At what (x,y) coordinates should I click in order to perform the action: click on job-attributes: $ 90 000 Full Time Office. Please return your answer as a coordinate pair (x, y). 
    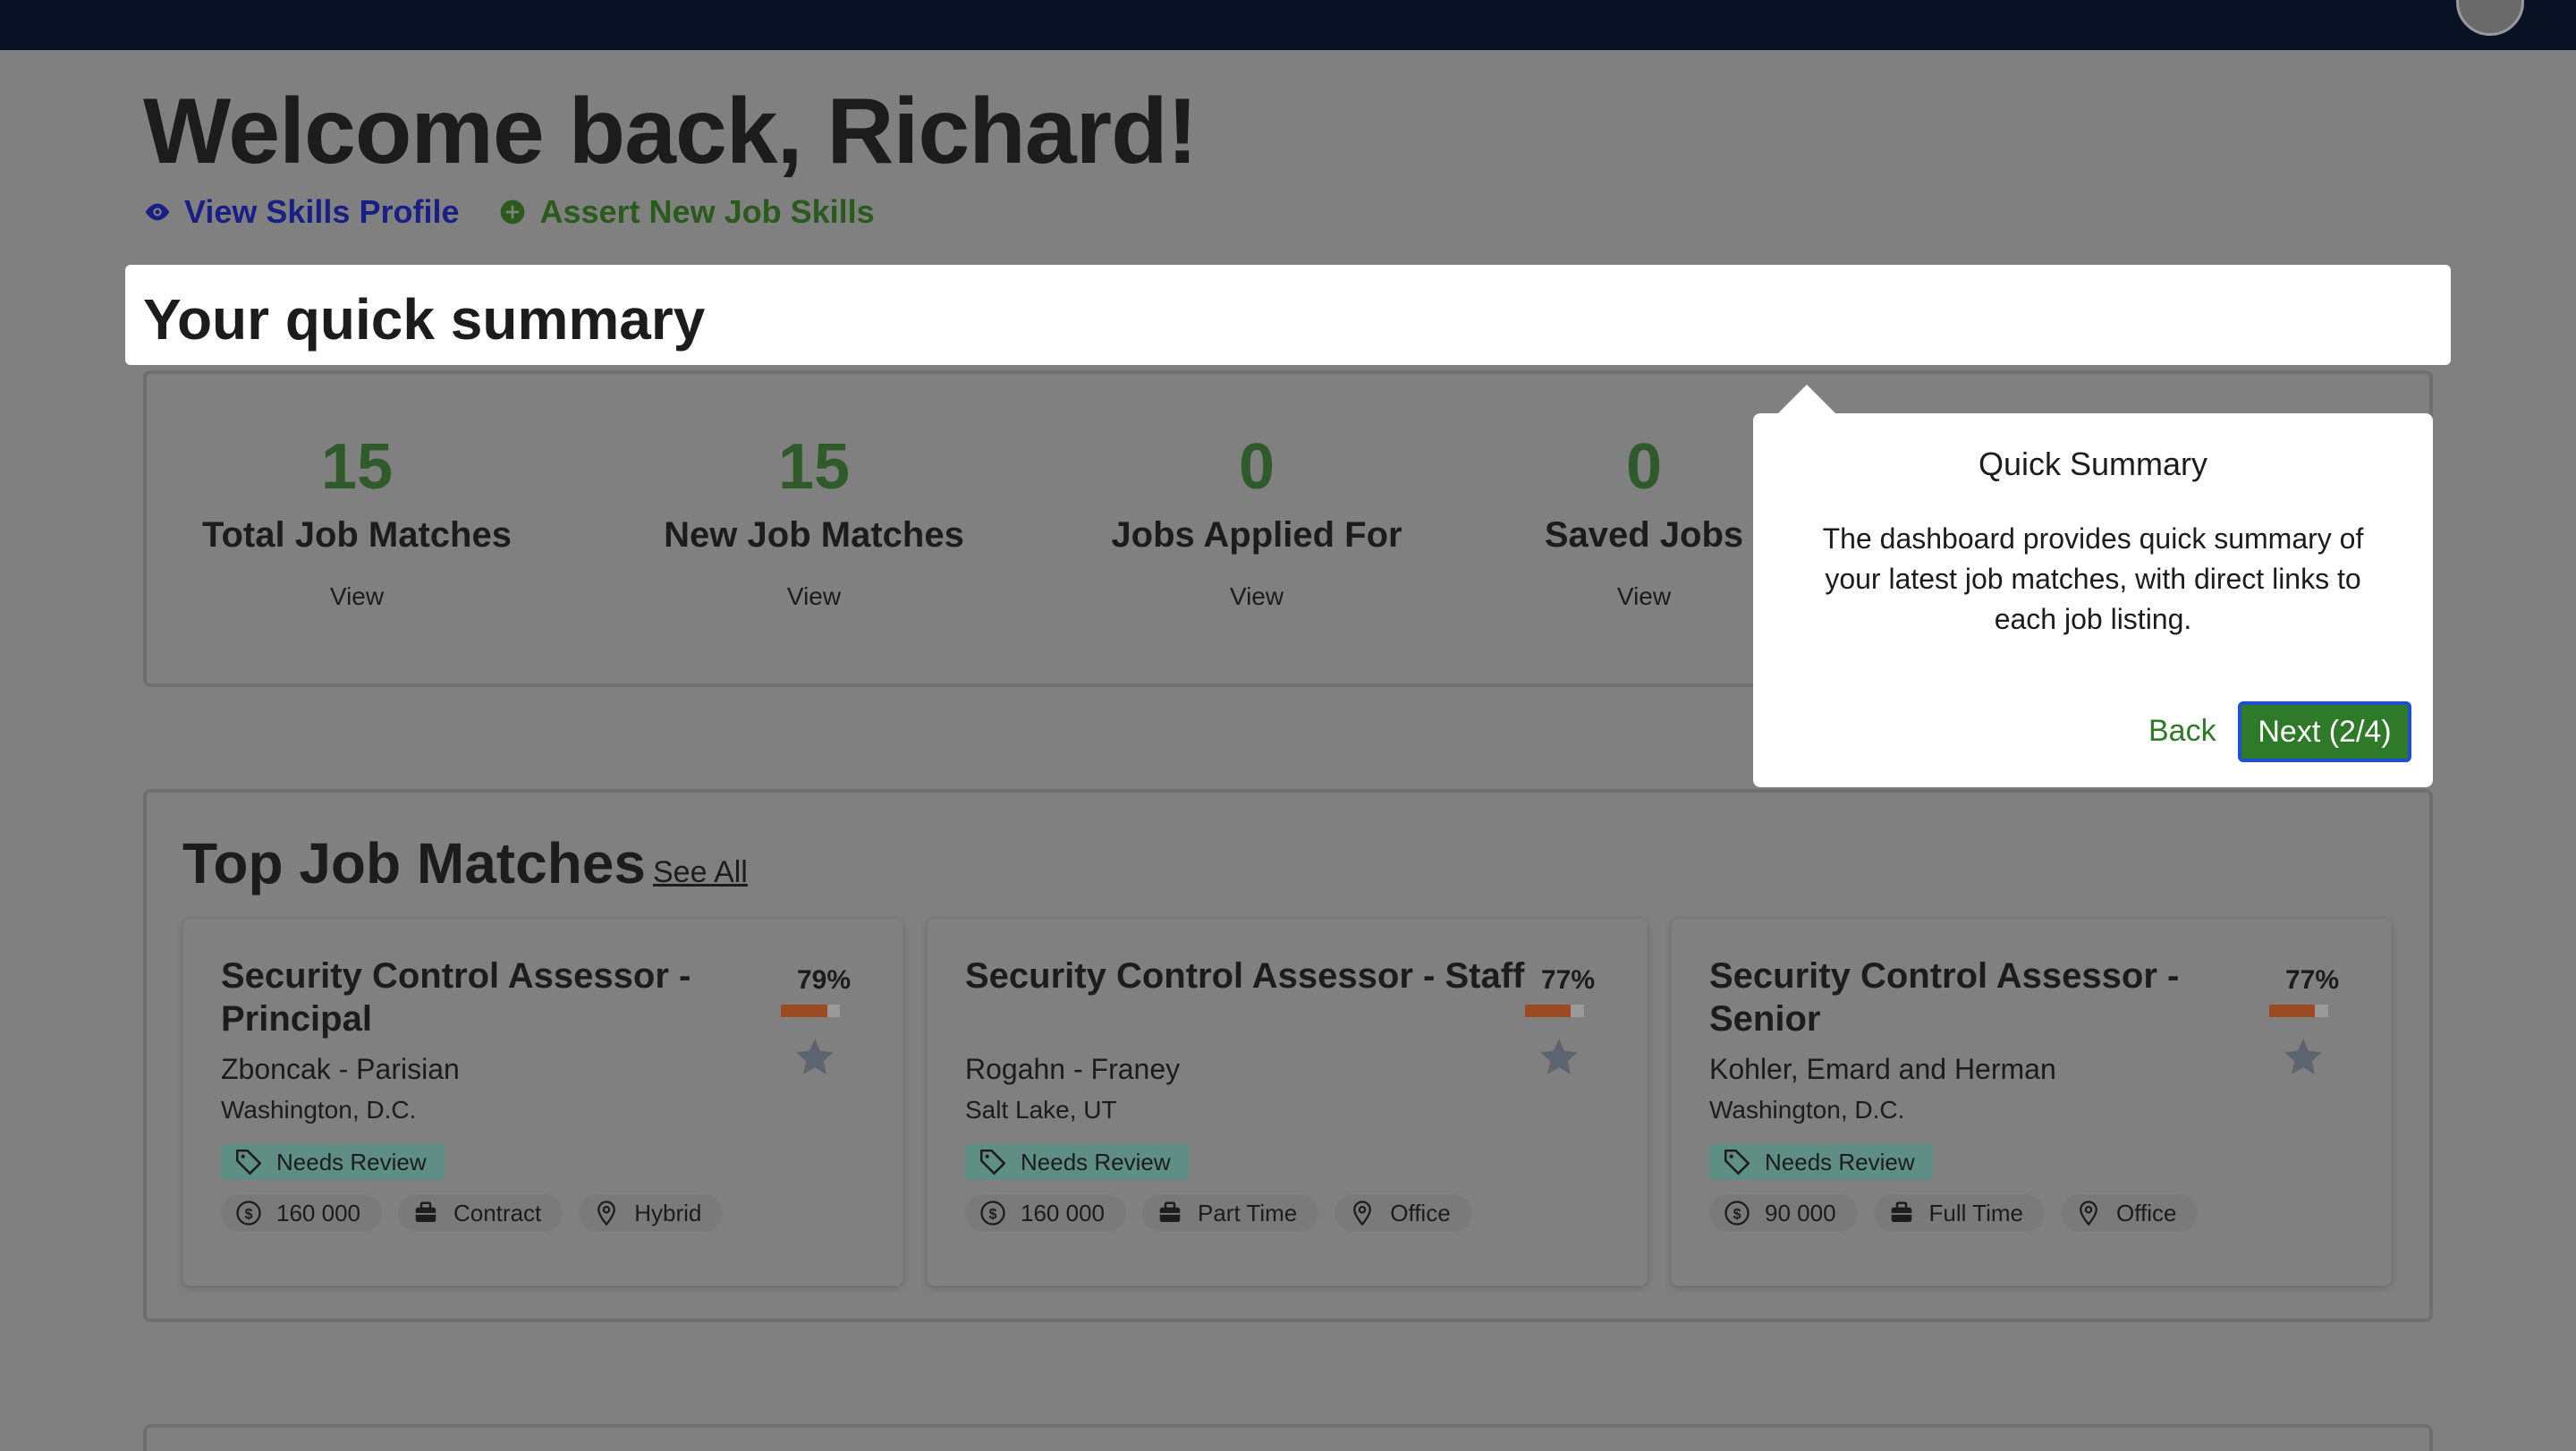
    Looking at the image, I should click on (1954, 1213).